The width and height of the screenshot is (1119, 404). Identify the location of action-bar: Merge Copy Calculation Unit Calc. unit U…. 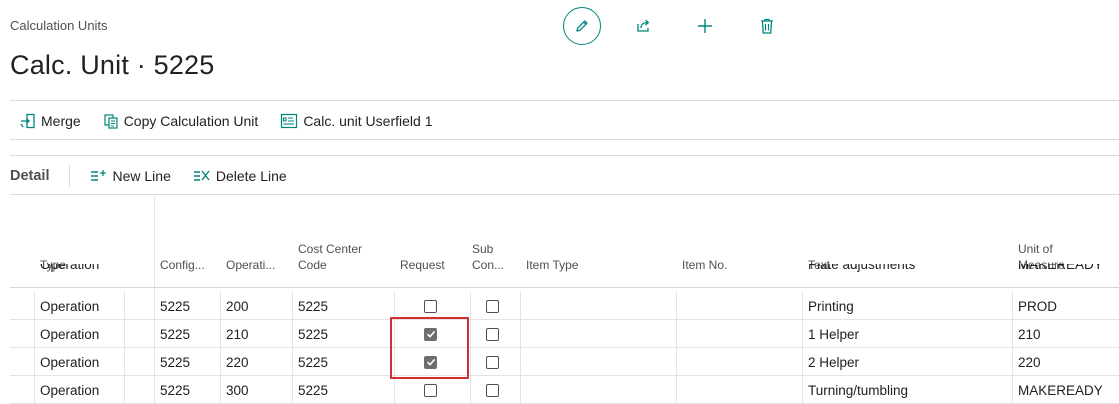
(232, 121).